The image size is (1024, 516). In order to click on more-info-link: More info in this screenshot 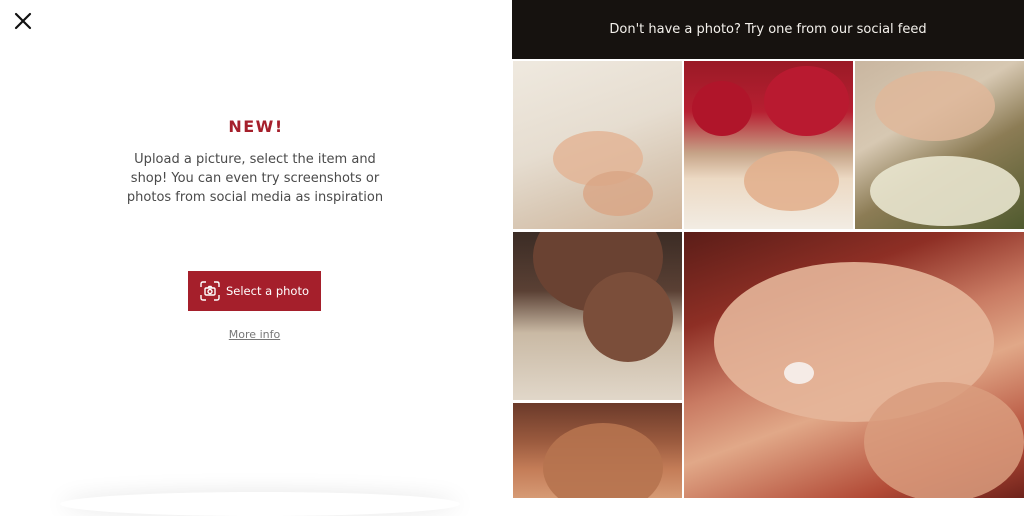, I will do `click(254, 334)`.